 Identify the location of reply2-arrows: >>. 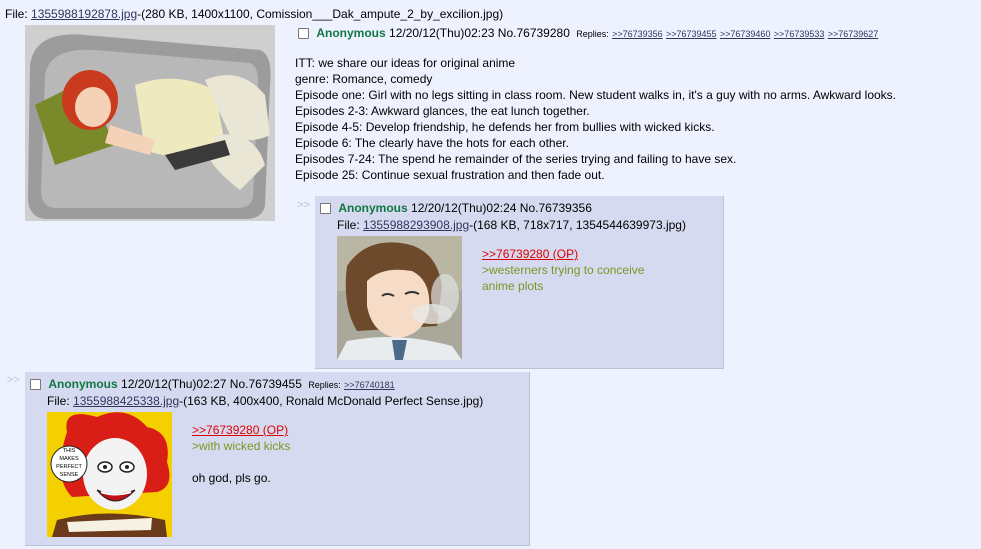
(13, 380).